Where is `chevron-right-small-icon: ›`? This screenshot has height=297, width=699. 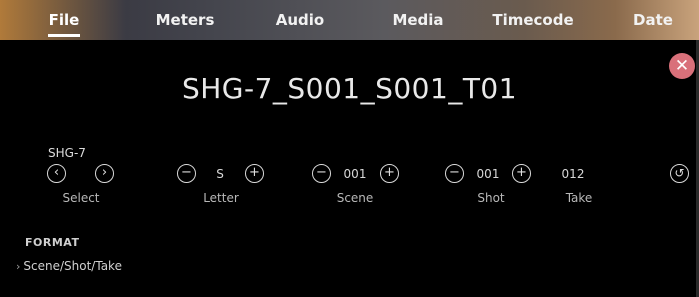
chevron-right-small-icon: › is located at coordinates (18, 266).